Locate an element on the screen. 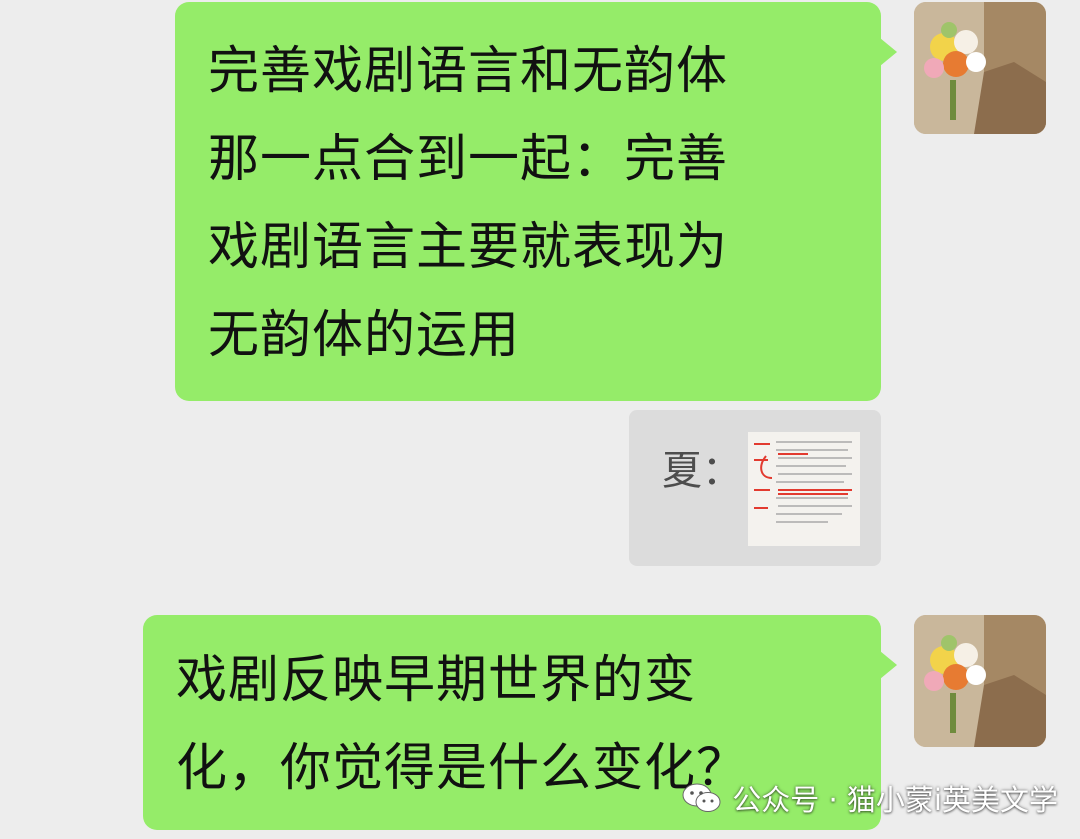  quote-speaker: 夏： is located at coordinates (702, 471).